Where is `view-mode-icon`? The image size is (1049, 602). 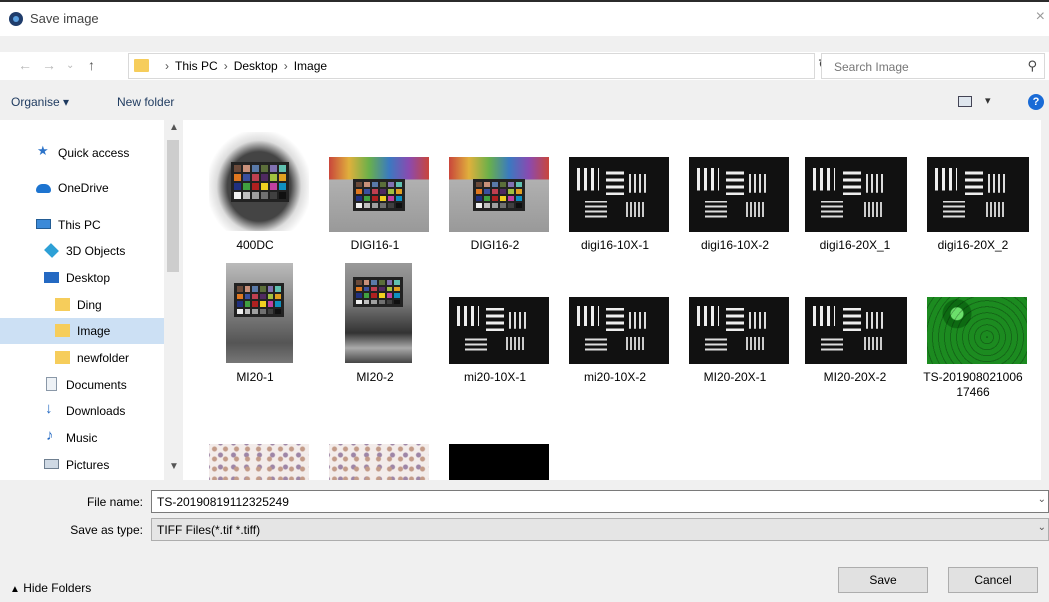
view-mode-icon is located at coordinates (965, 101).